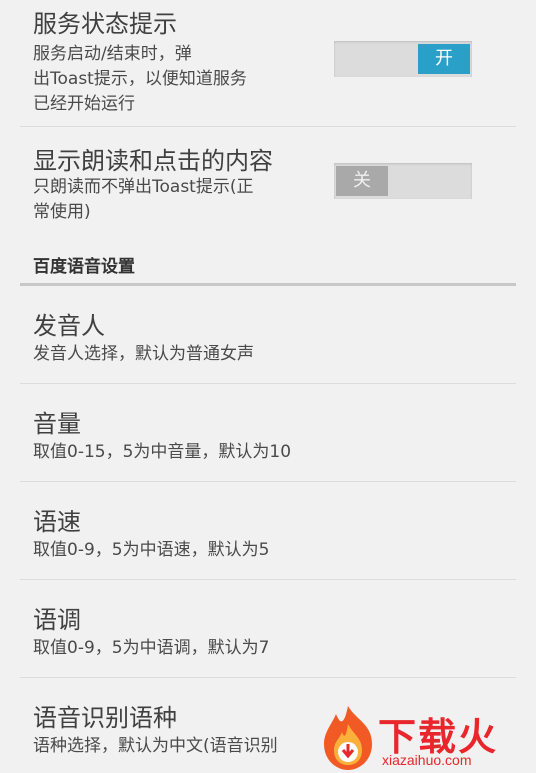  What do you see at coordinates (268, 628) in the screenshot?
I see `pref-pitch: 语调 取值0-9，5为中语调，默认为7` at bounding box center [268, 628].